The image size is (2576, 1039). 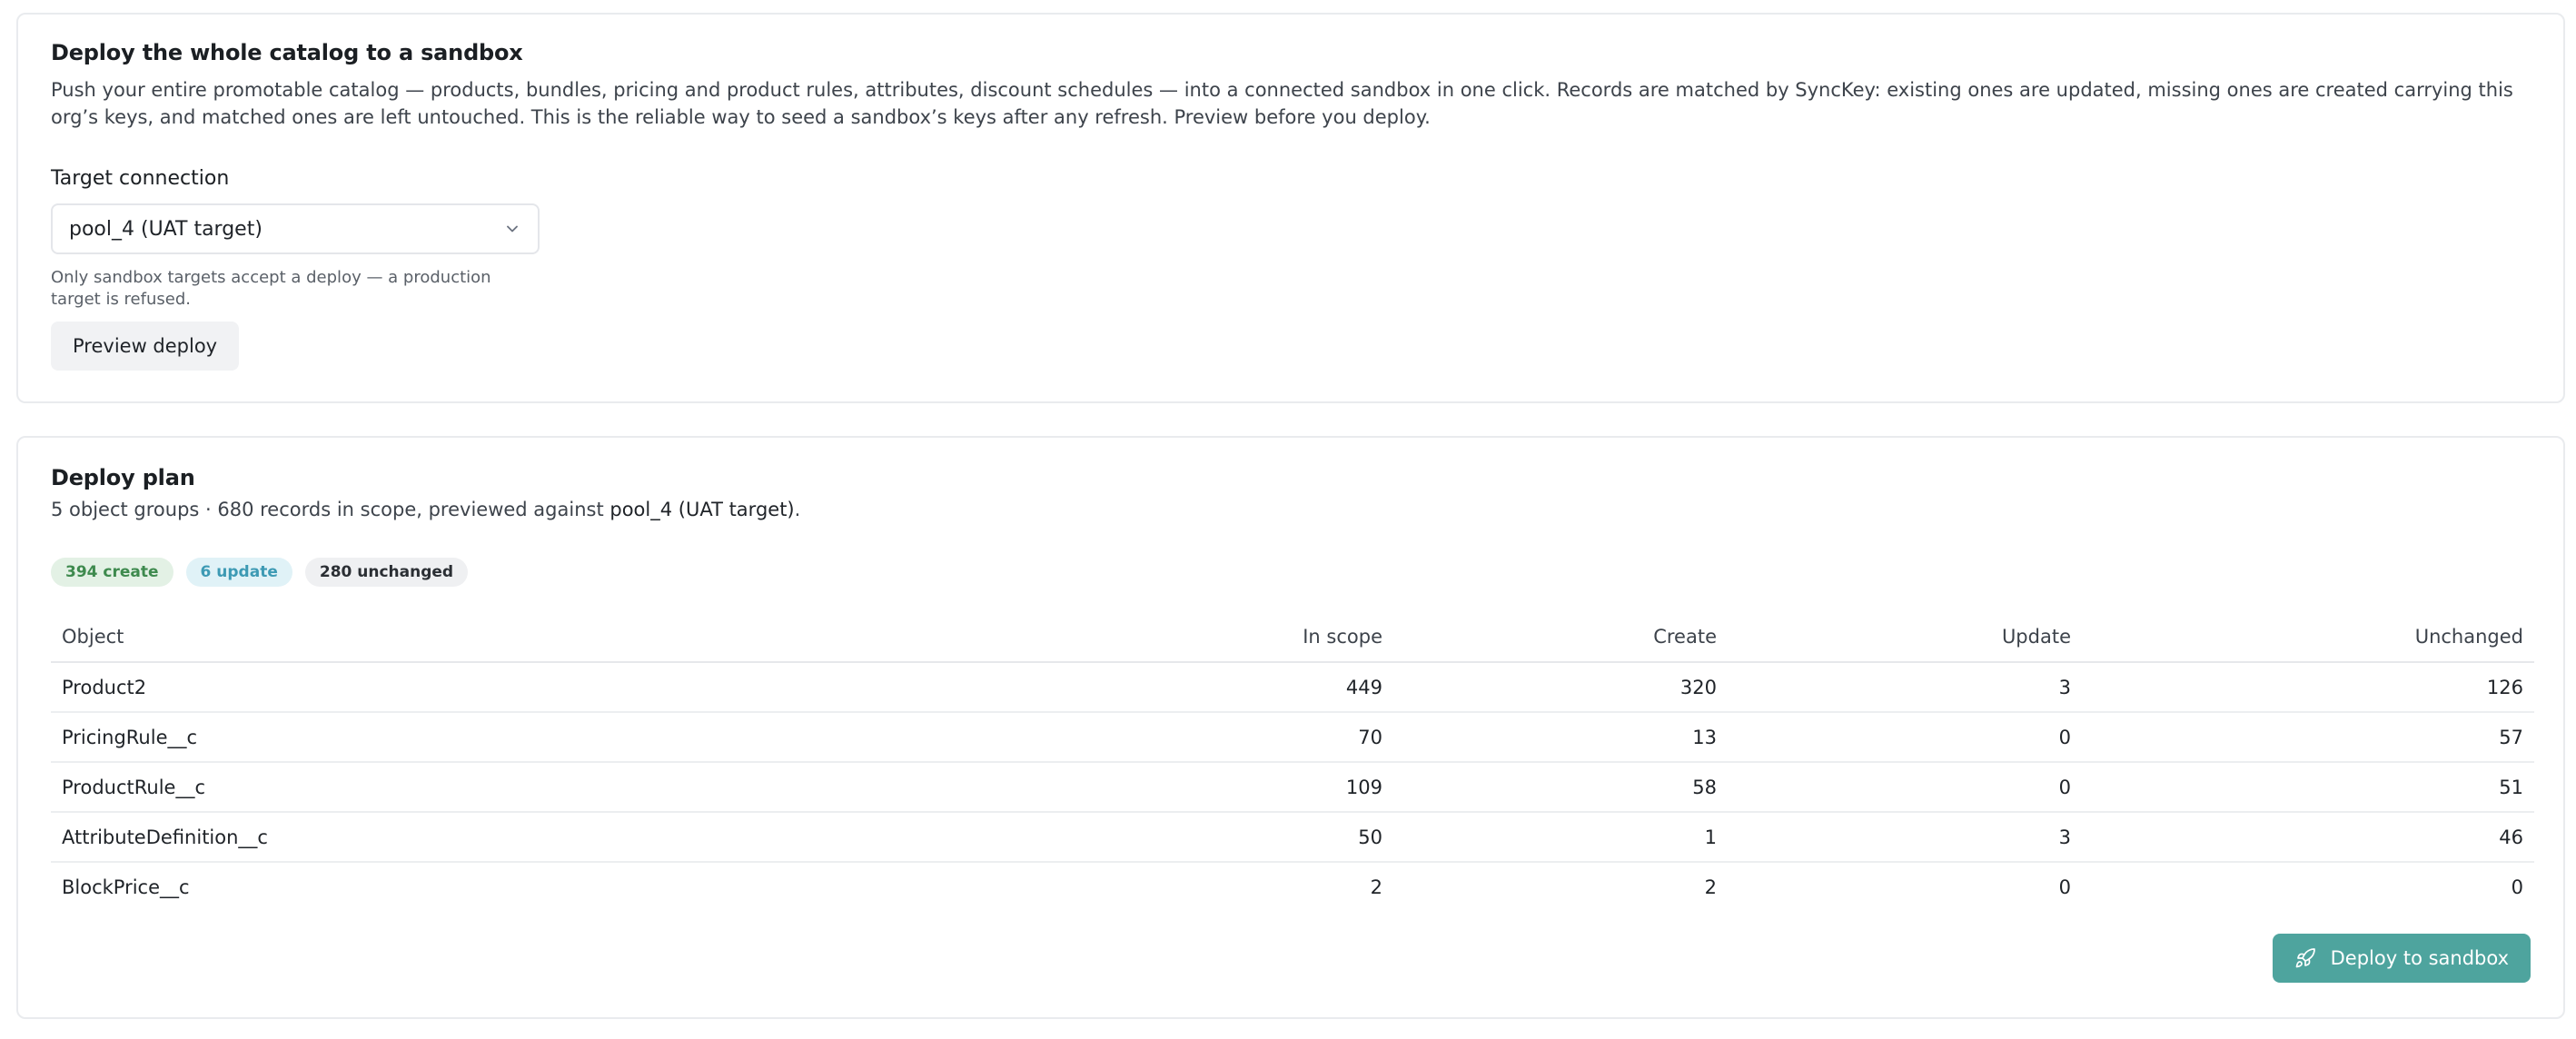 I want to click on deploy-to-sandbox-button: Deploy to sandbox, so click(x=2401, y=959).